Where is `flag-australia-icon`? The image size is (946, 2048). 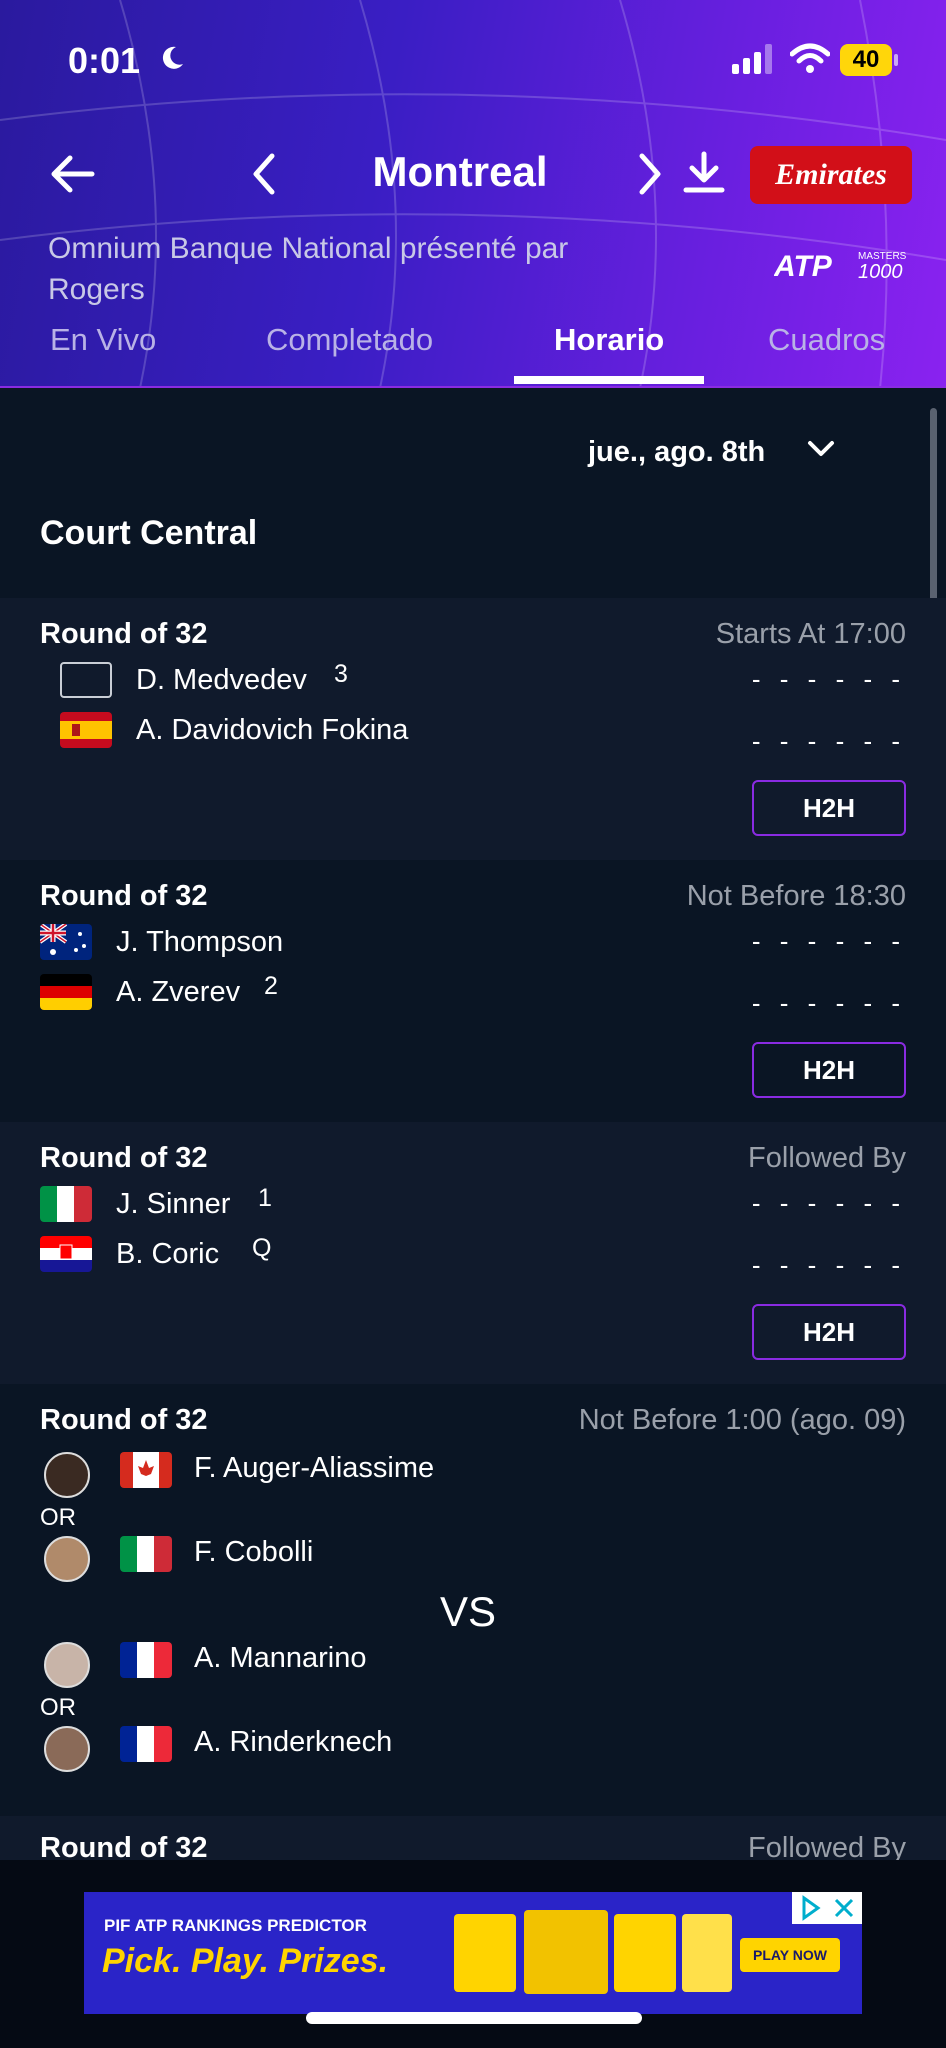
flag-australia-icon is located at coordinates (66, 942).